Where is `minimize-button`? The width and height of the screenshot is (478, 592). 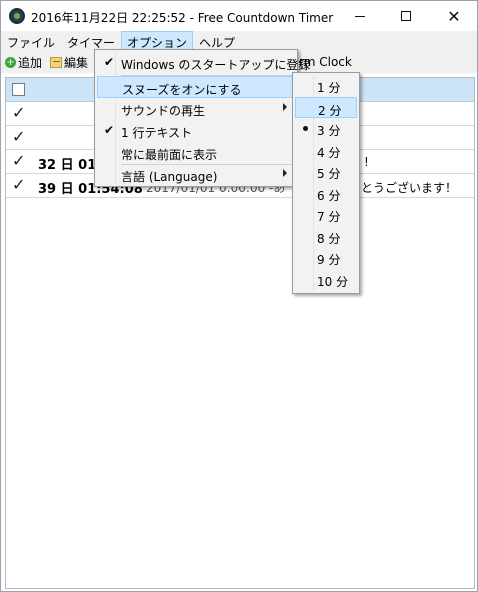
minimize-button is located at coordinates (360, 16).